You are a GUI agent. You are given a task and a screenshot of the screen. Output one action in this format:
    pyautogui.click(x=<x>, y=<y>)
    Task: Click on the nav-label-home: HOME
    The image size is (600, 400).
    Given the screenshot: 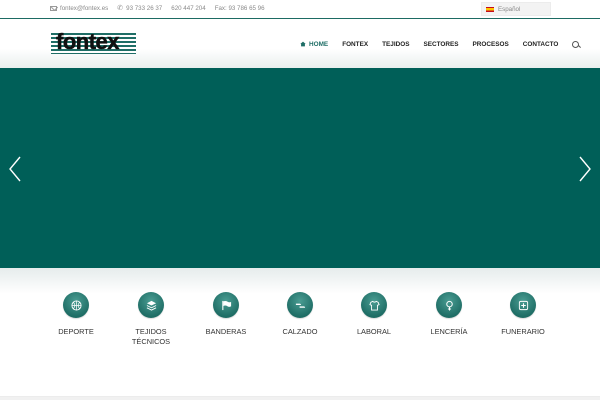 What is the action you would take?
    pyautogui.click(x=319, y=44)
    